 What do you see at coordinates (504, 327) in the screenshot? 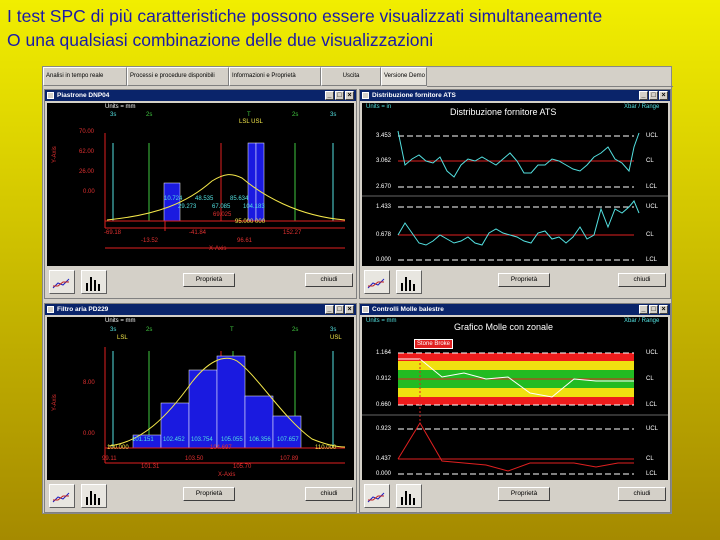
I see `chart-title: Grafico Molle con zonale` at bounding box center [504, 327].